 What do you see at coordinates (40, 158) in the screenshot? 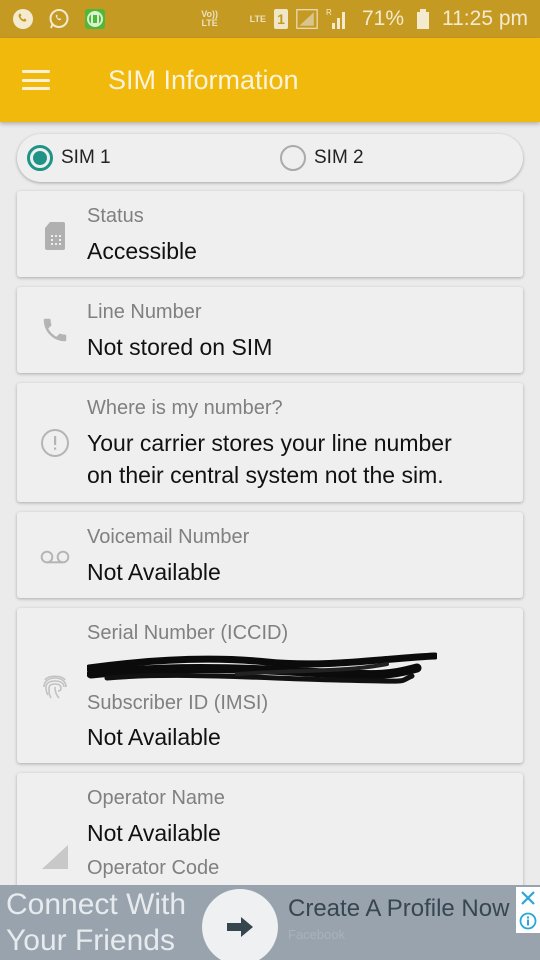
I see `sim1-radio` at bounding box center [40, 158].